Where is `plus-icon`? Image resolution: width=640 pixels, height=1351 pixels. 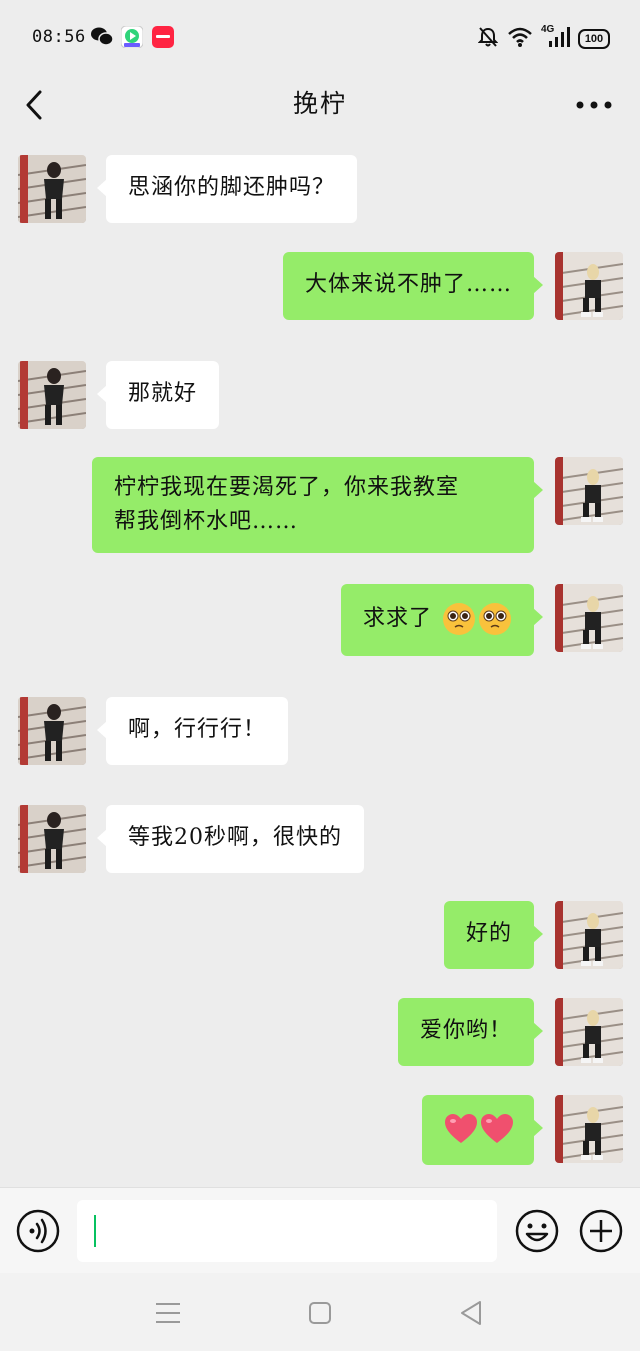 plus-icon is located at coordinates (601, 1231).